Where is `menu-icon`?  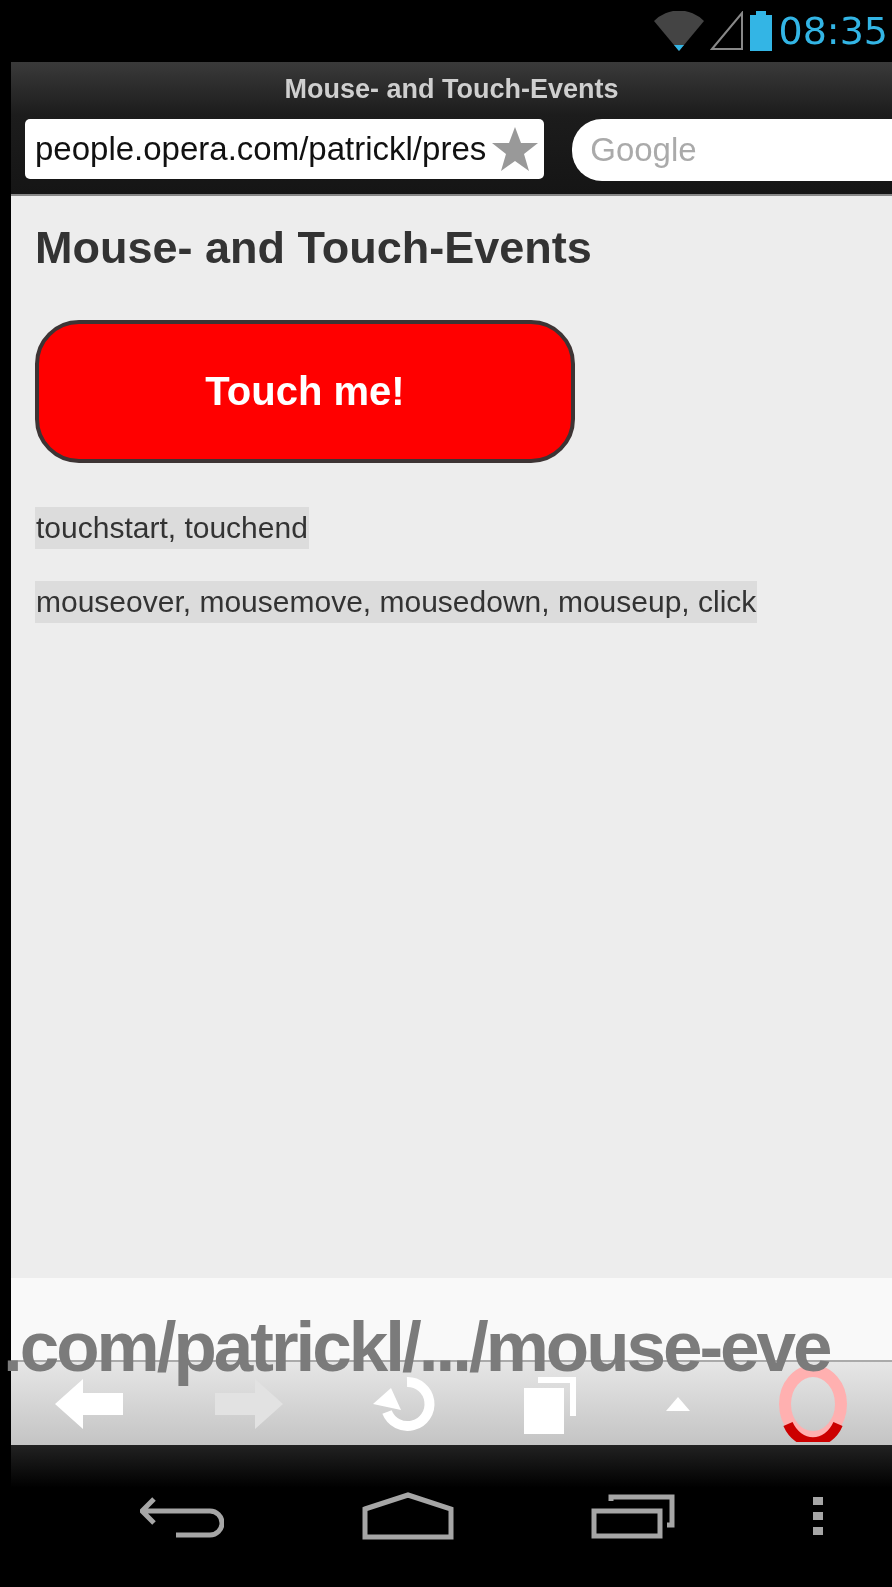 menu-icon is located at coordinates (818, 1516).